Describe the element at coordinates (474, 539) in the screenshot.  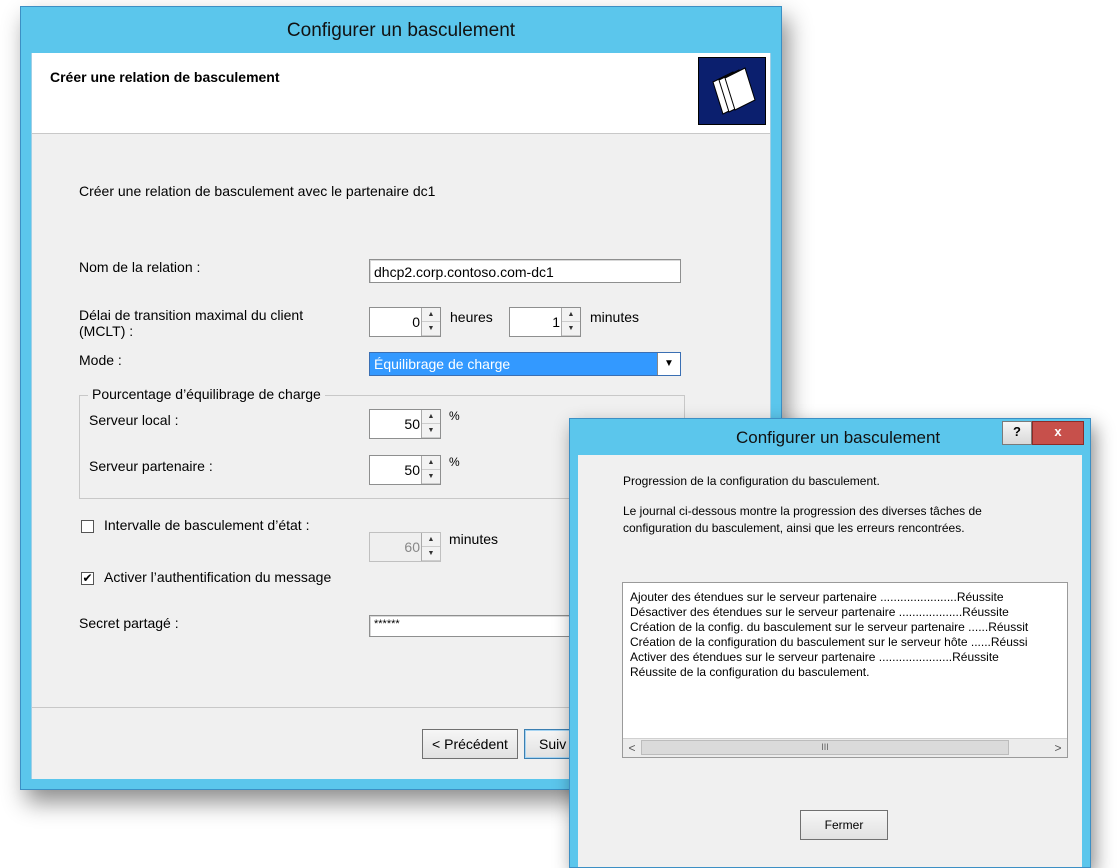
I see `state-switch-unit: minutes` at that location.